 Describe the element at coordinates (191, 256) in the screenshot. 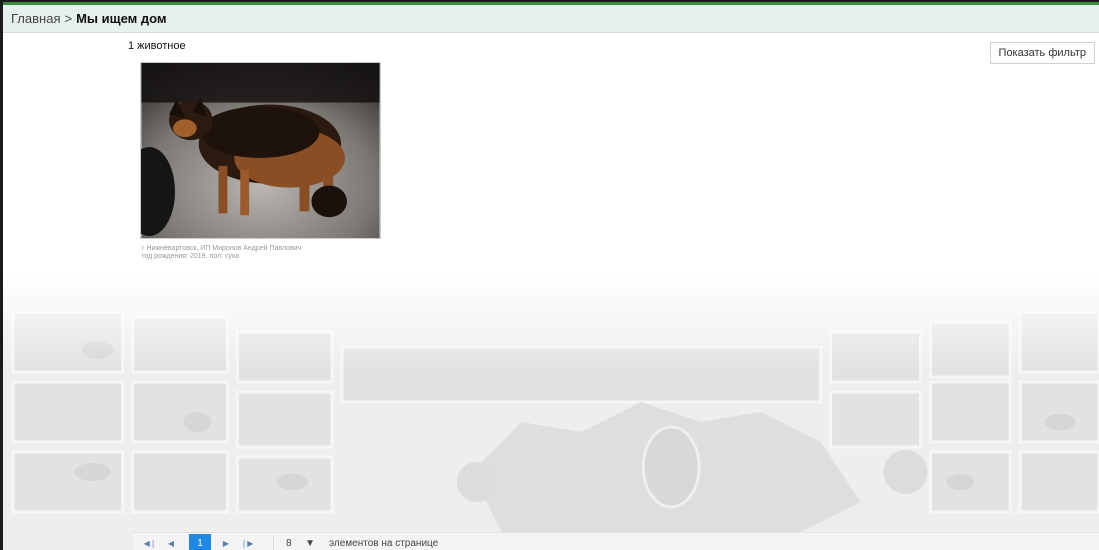

I see `animal-details: год рождения: 2019, пол: сука` at that location.